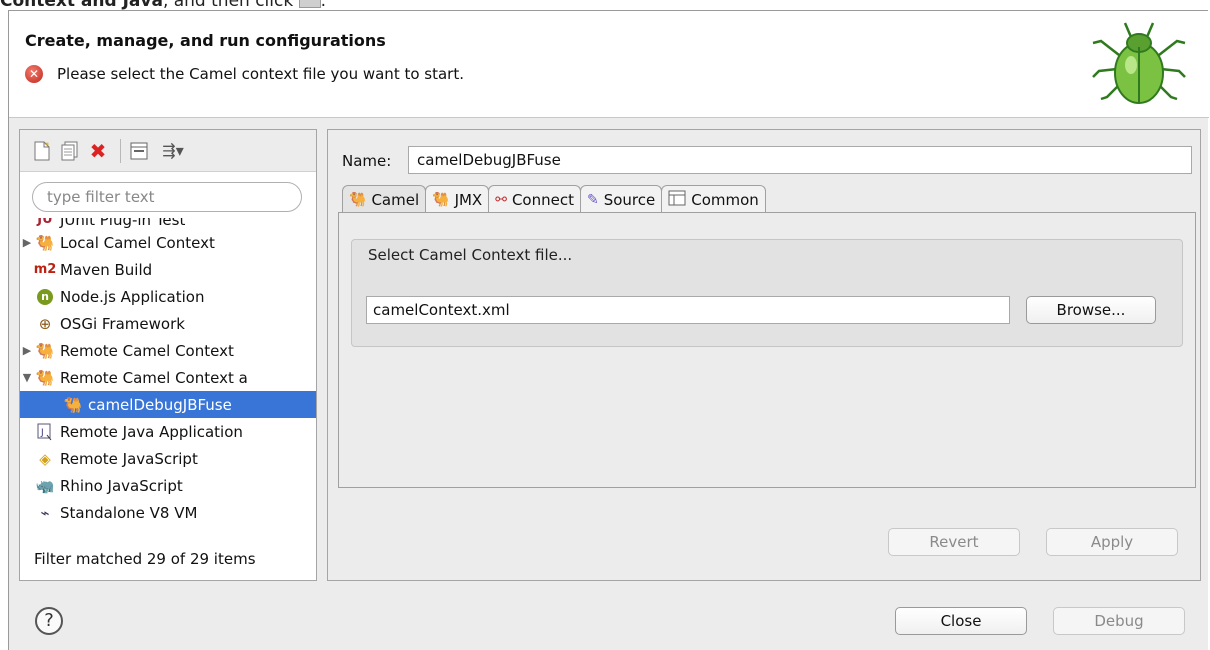 The width and height of the screenshot is (1210, 650). What do you see at coordinates (367, 161) in the screenshot?
I see `name-label: Name:` at bounding box center [367, 161].